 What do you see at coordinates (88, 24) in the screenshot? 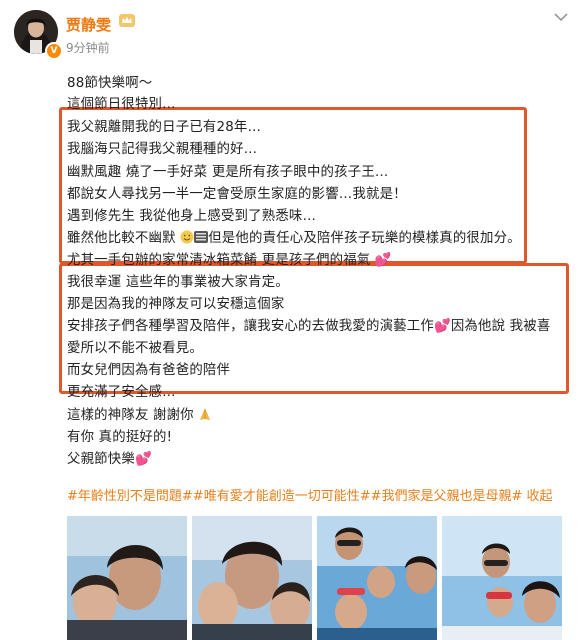
I see `author-name: 贾静雯` at bounding box center [88, 24].